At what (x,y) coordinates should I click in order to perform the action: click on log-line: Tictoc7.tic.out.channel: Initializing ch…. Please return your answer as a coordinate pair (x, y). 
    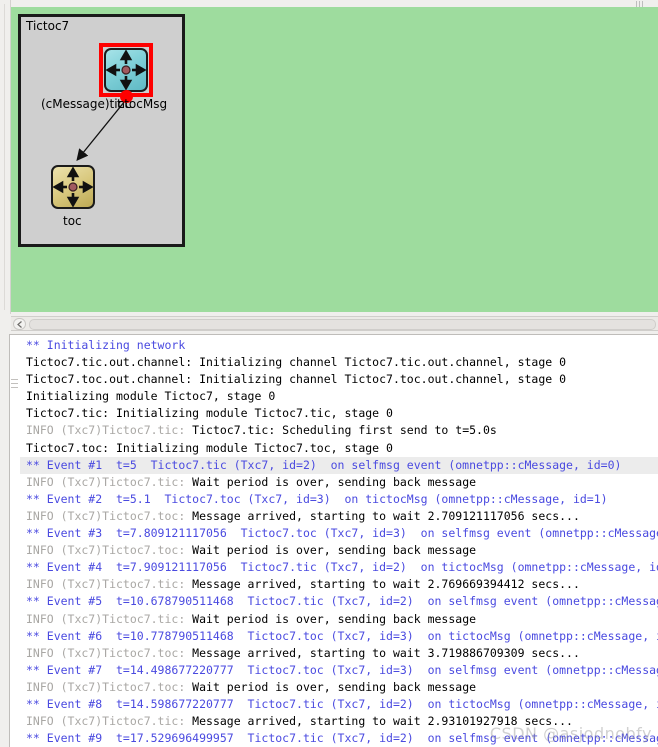
    Looking at the image, I should click on (339, 362).